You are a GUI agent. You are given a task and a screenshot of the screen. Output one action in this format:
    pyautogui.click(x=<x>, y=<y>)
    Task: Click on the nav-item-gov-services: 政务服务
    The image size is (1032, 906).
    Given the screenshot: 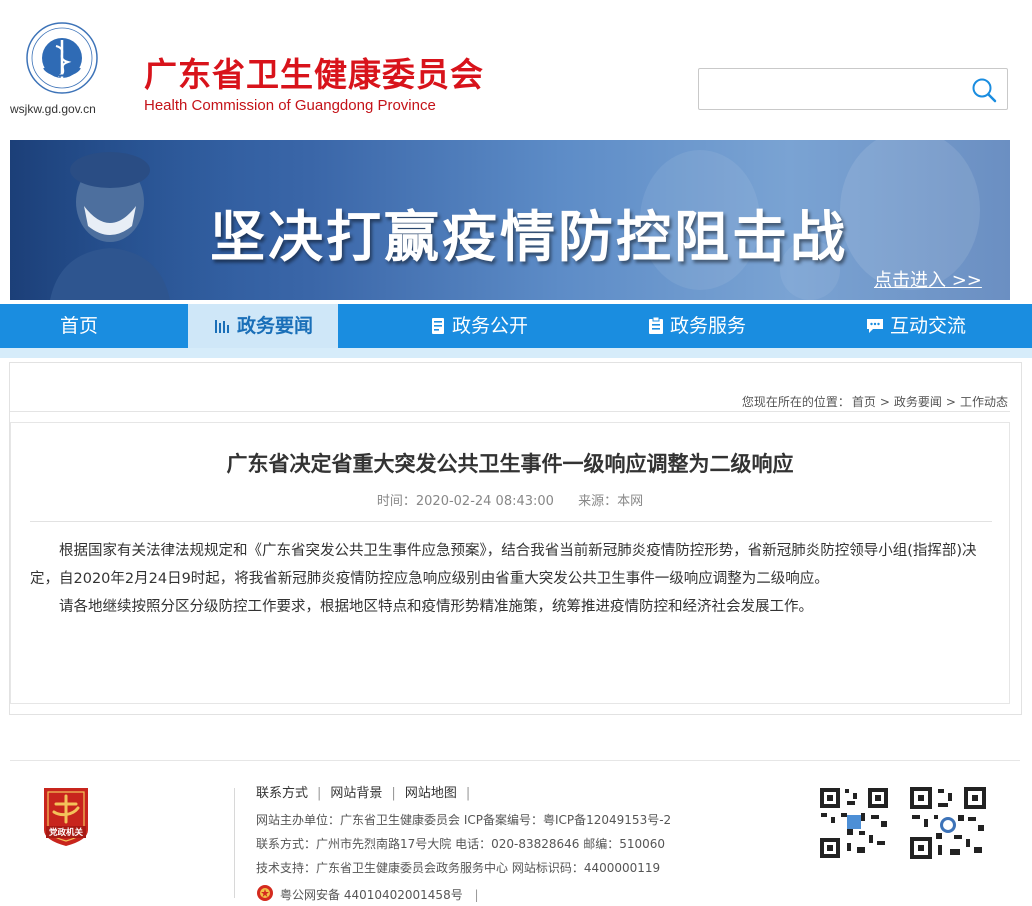 What is the action you would take?
    pyautogui.click(x=697, y=326)
    